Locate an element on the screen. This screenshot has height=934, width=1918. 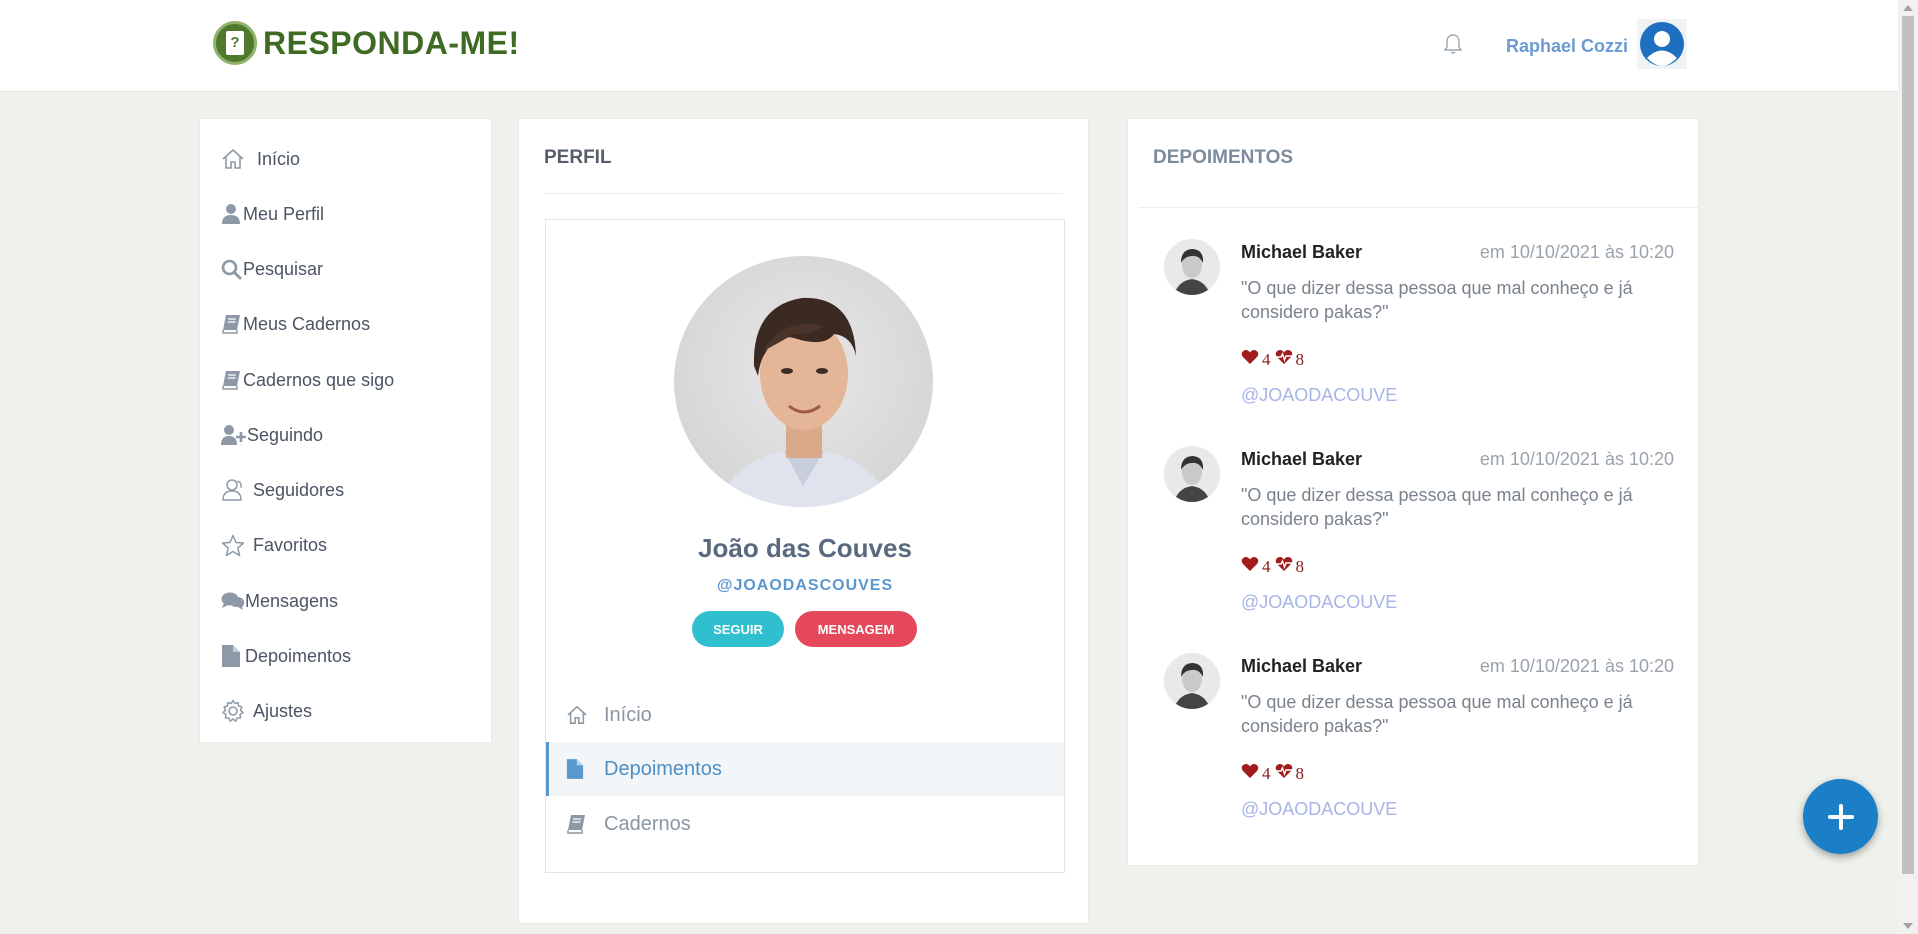
scrollbar-thumb is located at coordinates (1908, 445).